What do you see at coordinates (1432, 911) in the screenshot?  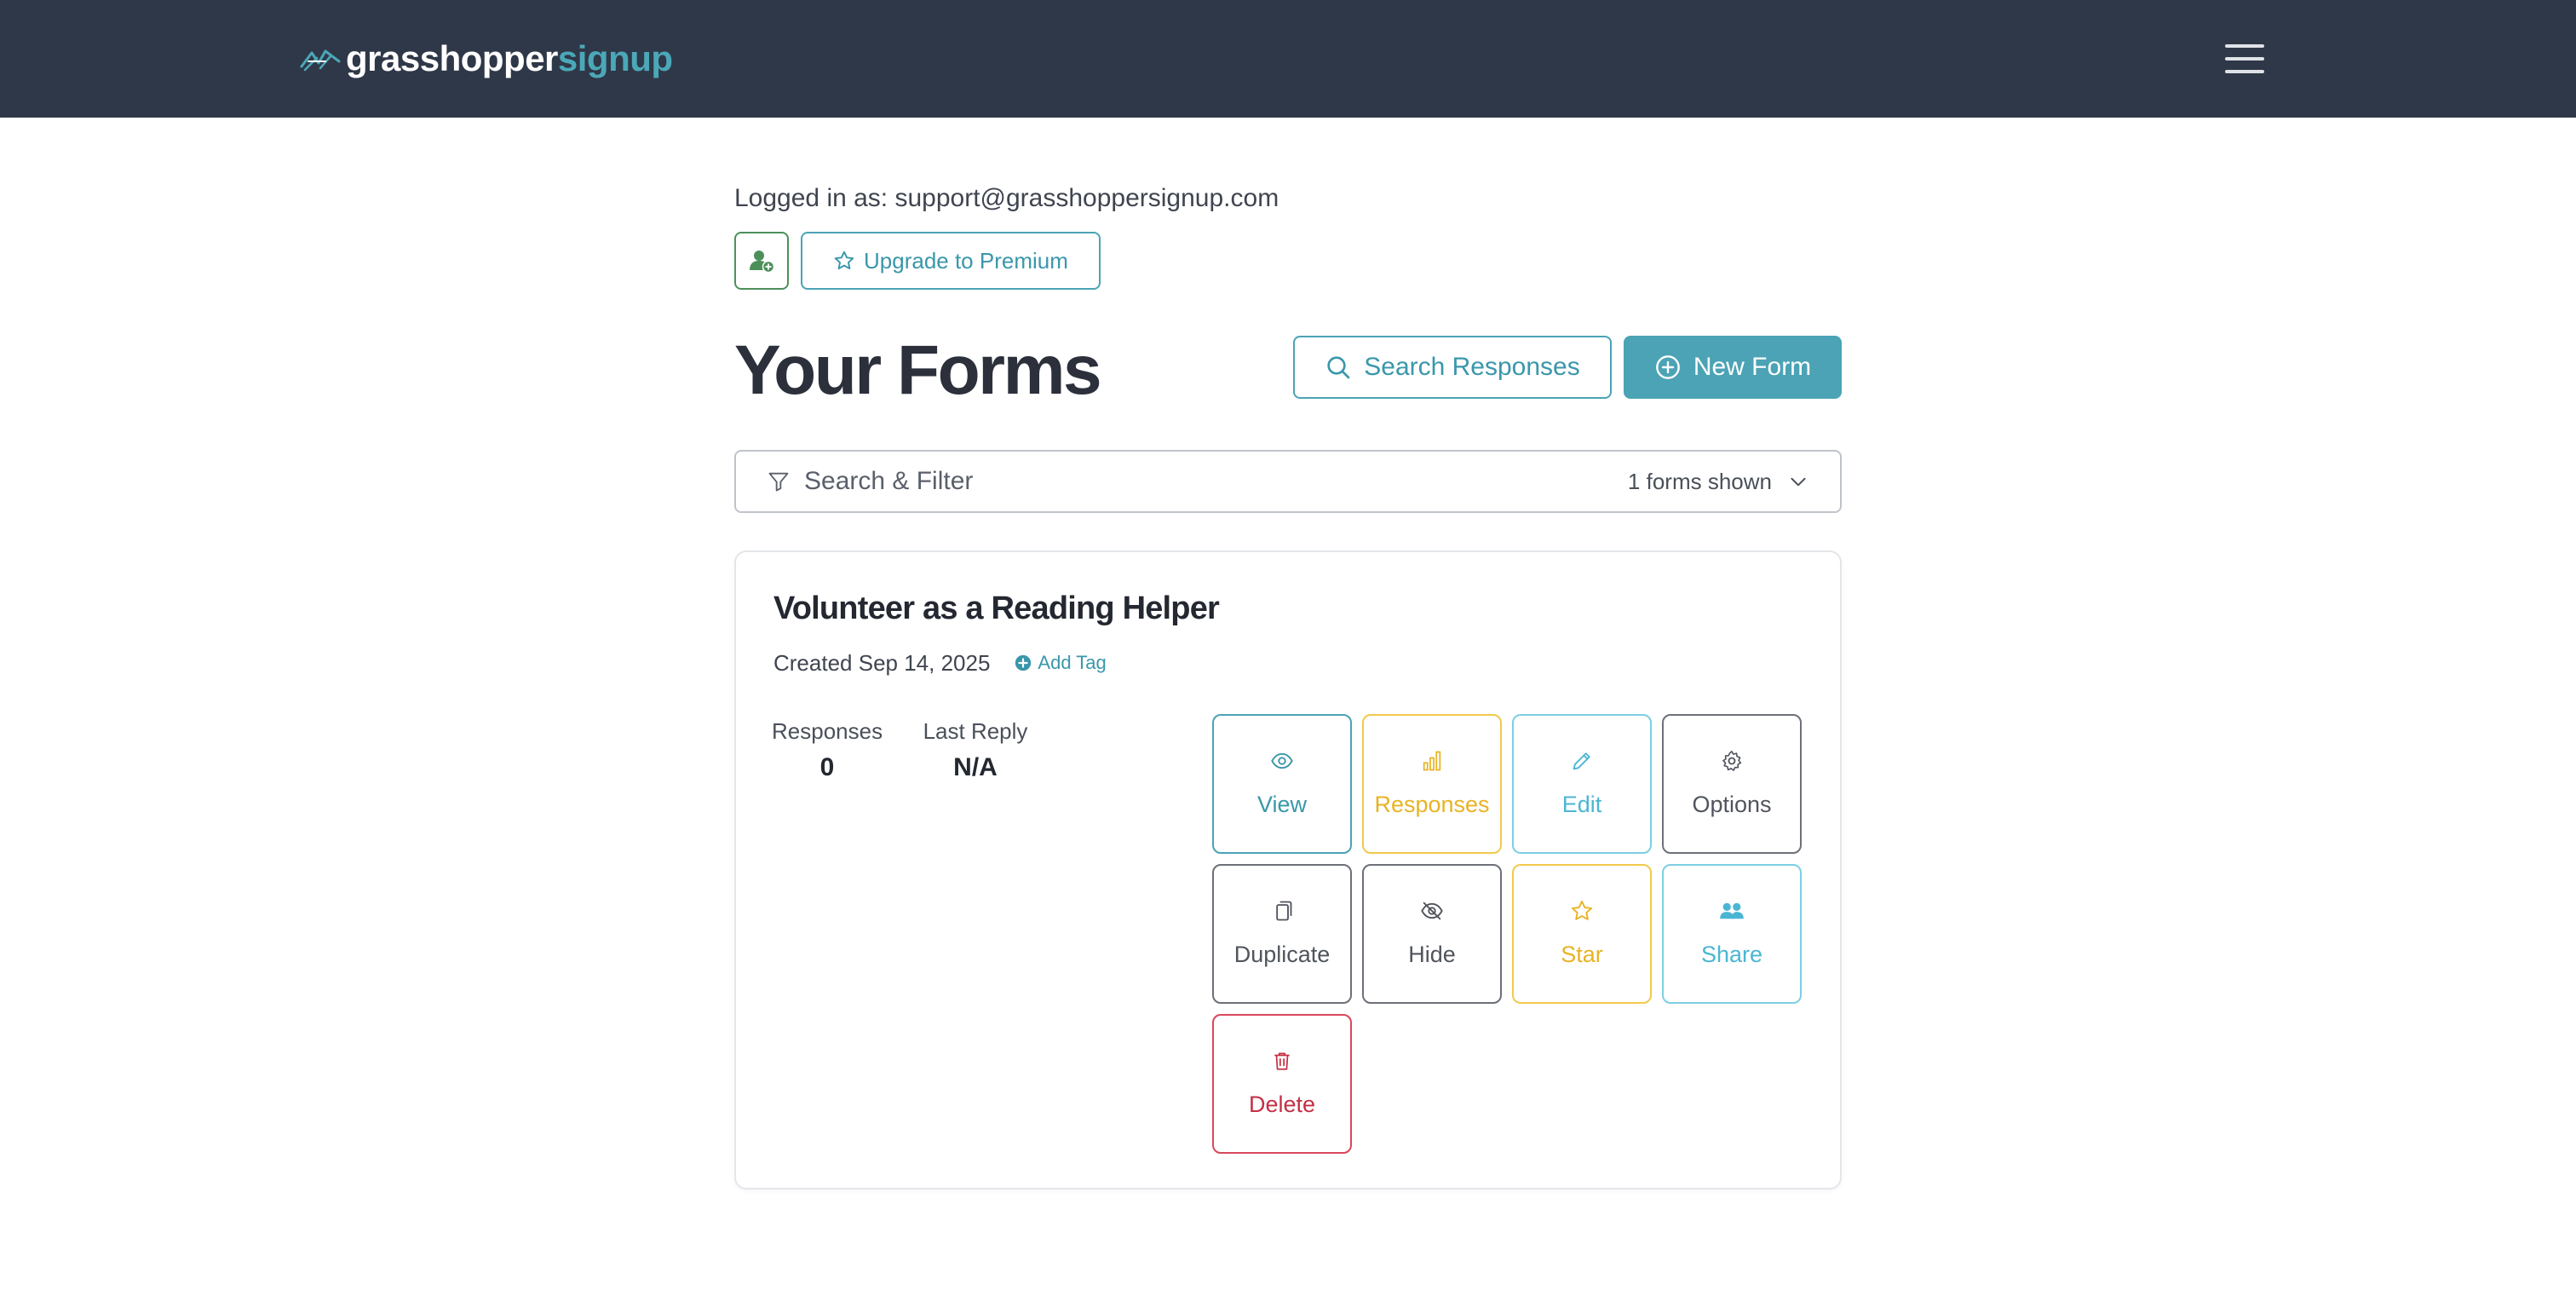 I see `eye-slash-icon` at bounding box center [1432, 911].